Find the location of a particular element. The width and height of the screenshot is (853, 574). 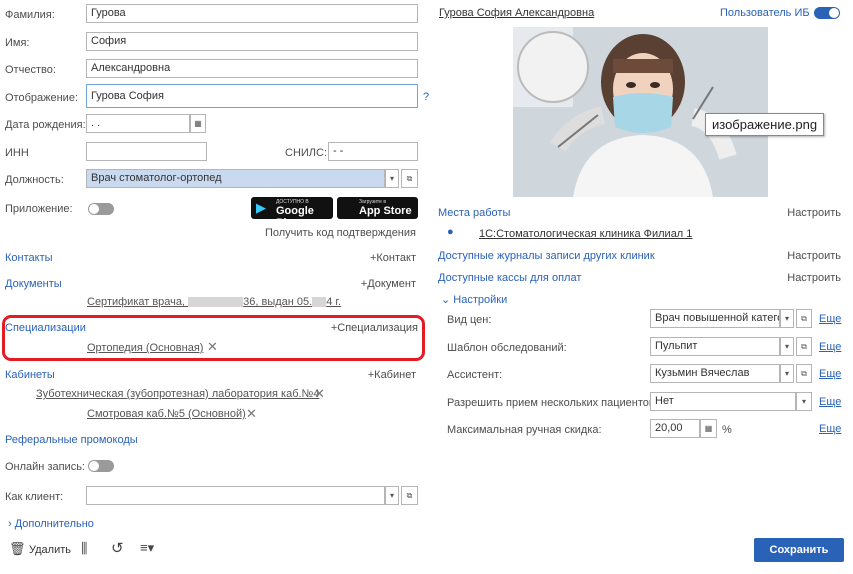

name-input: София is located at coordinates (252, 41).